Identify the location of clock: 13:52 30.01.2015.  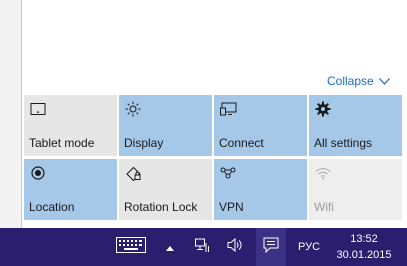
(364, 248).